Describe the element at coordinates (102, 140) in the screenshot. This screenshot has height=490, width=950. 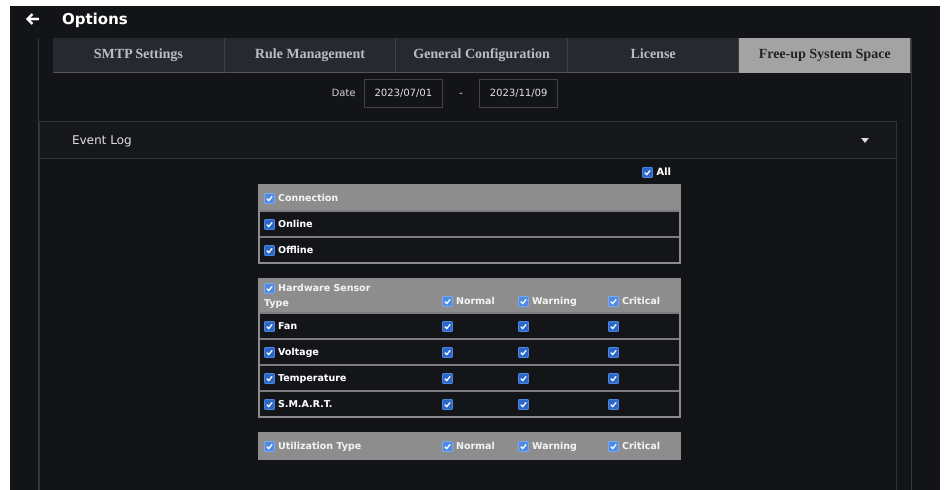
I see `section-title: Event Log` at that location.